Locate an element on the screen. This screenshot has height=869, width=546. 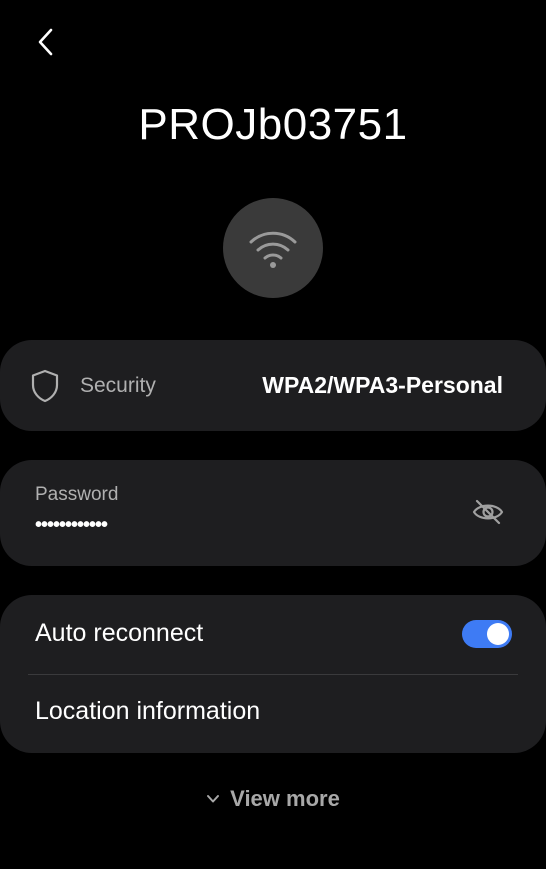
chevron-left-icon is located at coordinates (45, 42).